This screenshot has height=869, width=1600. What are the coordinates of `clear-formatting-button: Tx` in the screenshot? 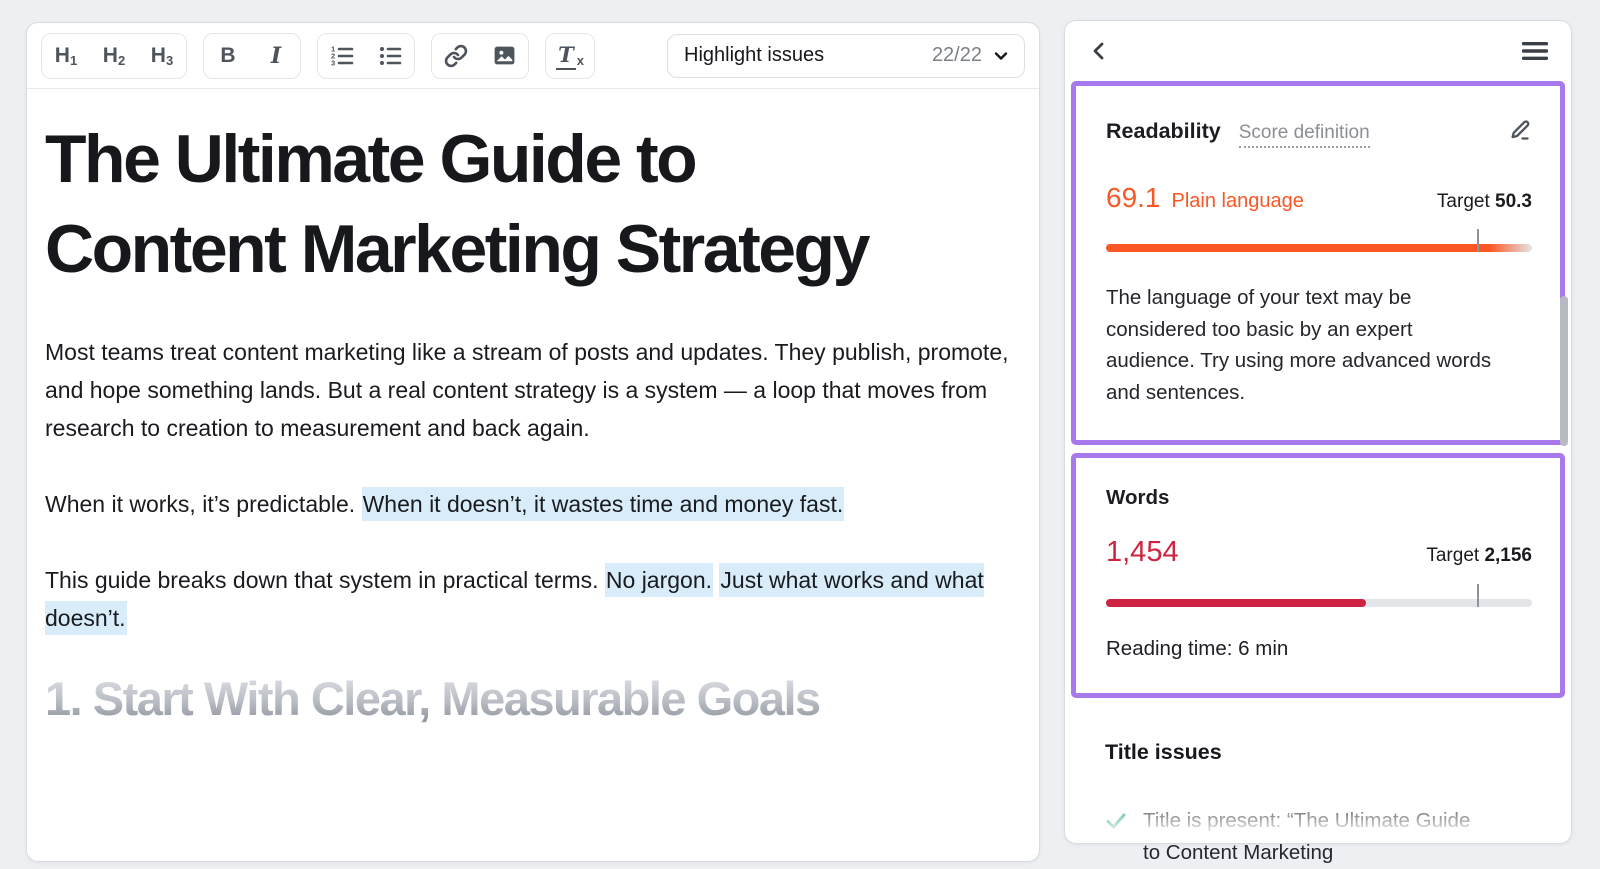 It's located at (570, 55).